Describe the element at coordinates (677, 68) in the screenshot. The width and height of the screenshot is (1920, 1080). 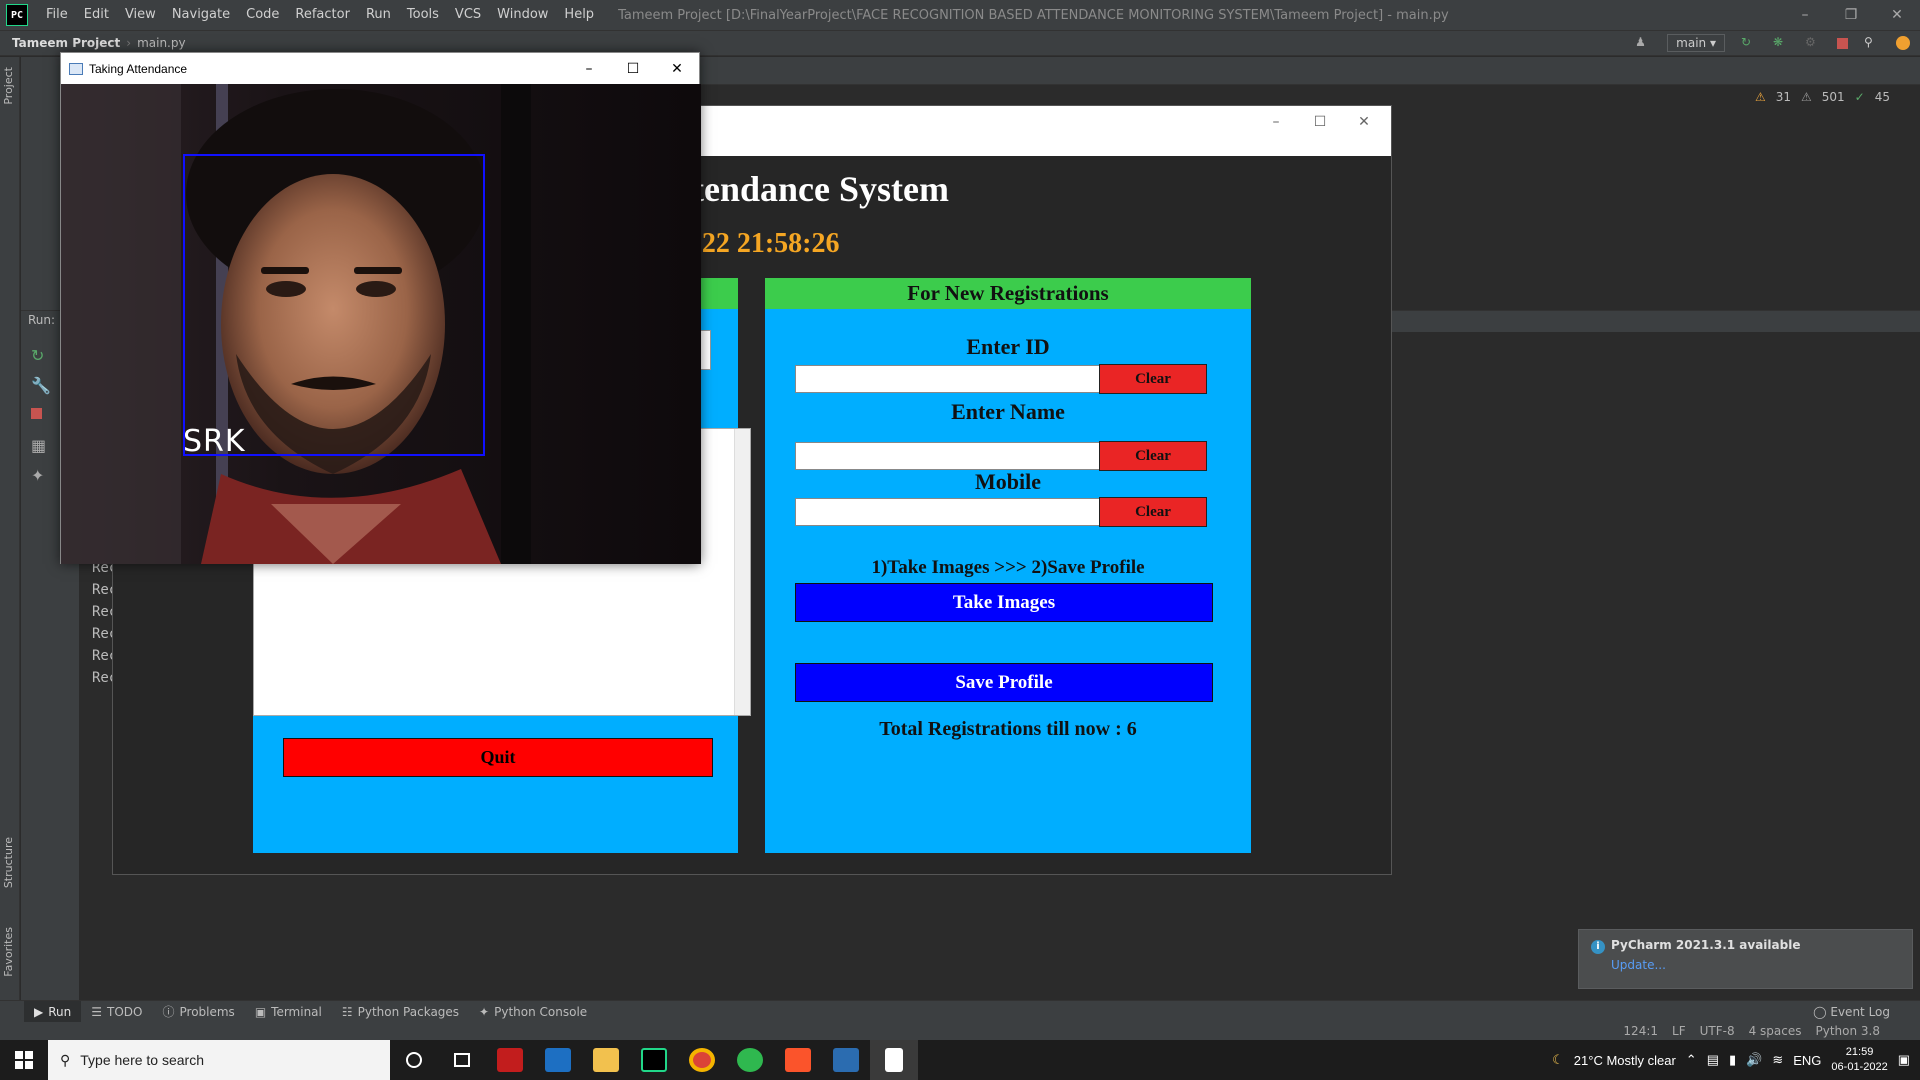
I see `camera-close-icon: ✕` at that location.